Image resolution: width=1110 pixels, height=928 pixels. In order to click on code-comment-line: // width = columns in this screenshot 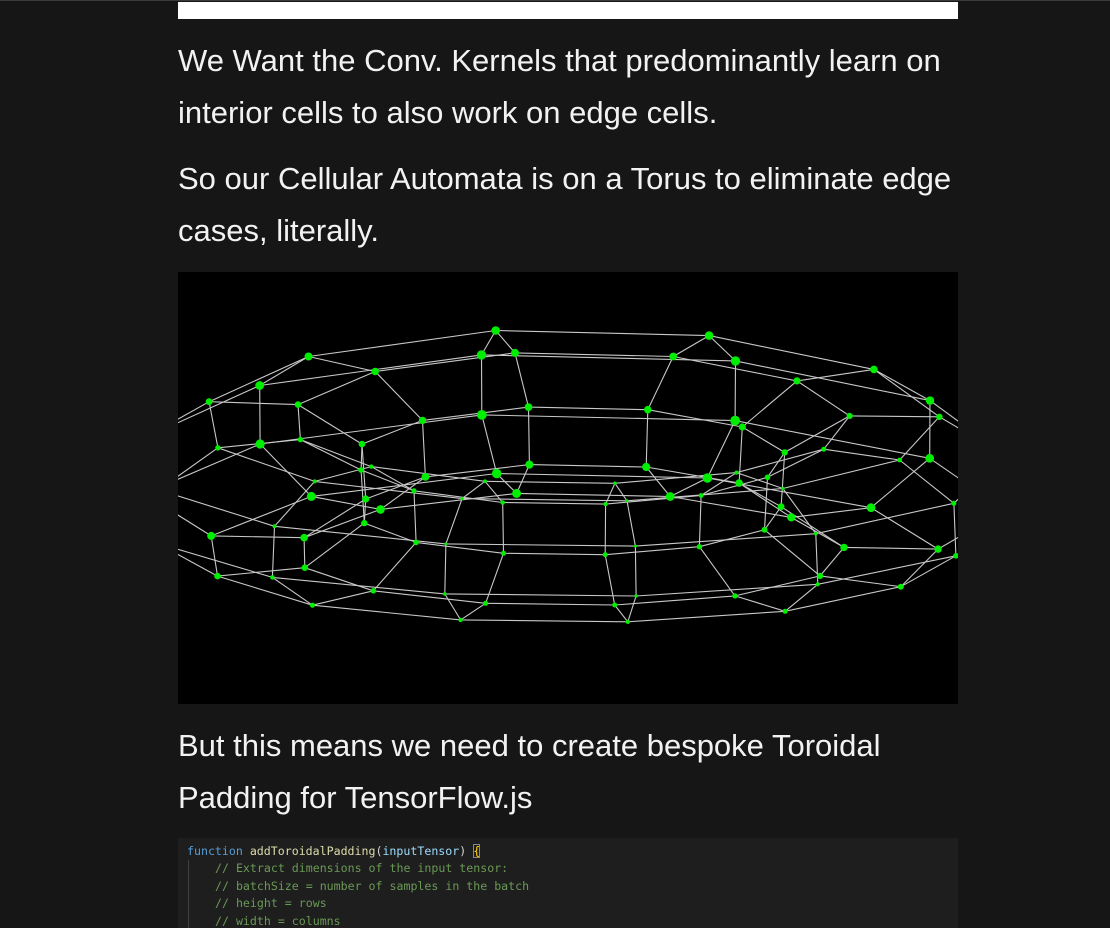, I will do `click(278, 920)`.